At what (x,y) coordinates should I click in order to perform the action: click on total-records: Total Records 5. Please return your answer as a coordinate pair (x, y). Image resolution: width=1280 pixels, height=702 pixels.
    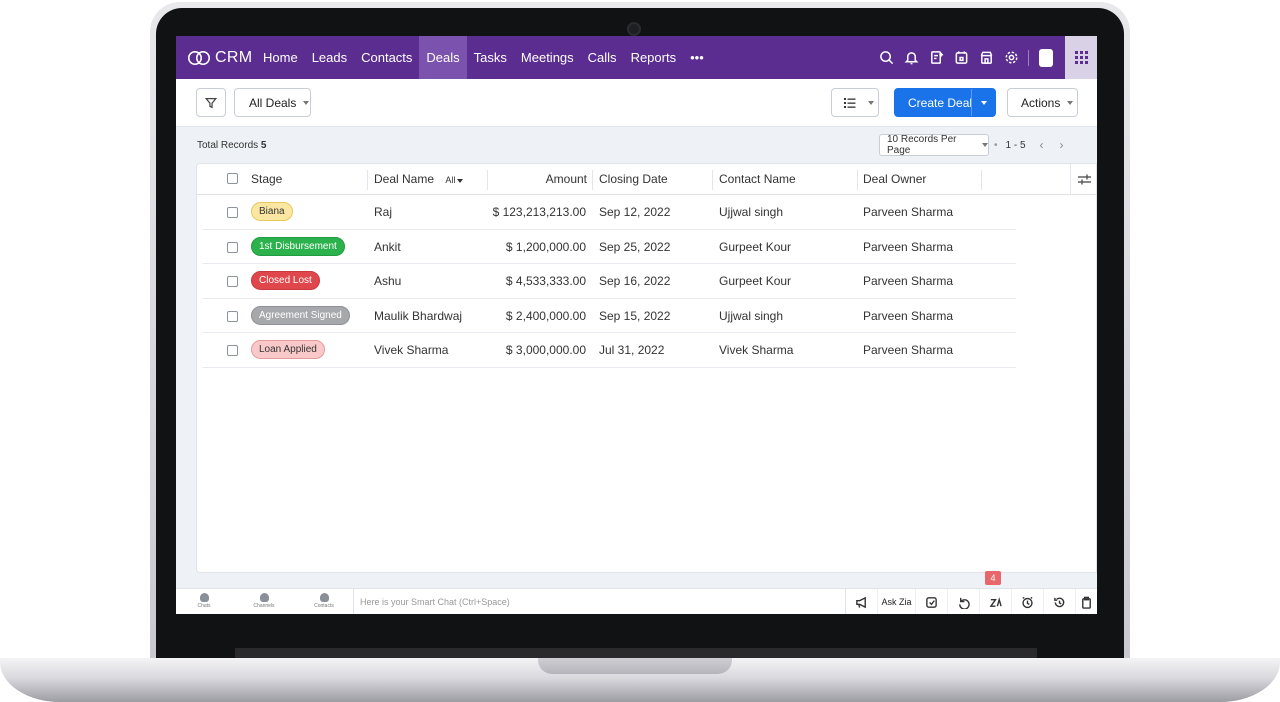
    Looking at the image, I should click on (231, 145).